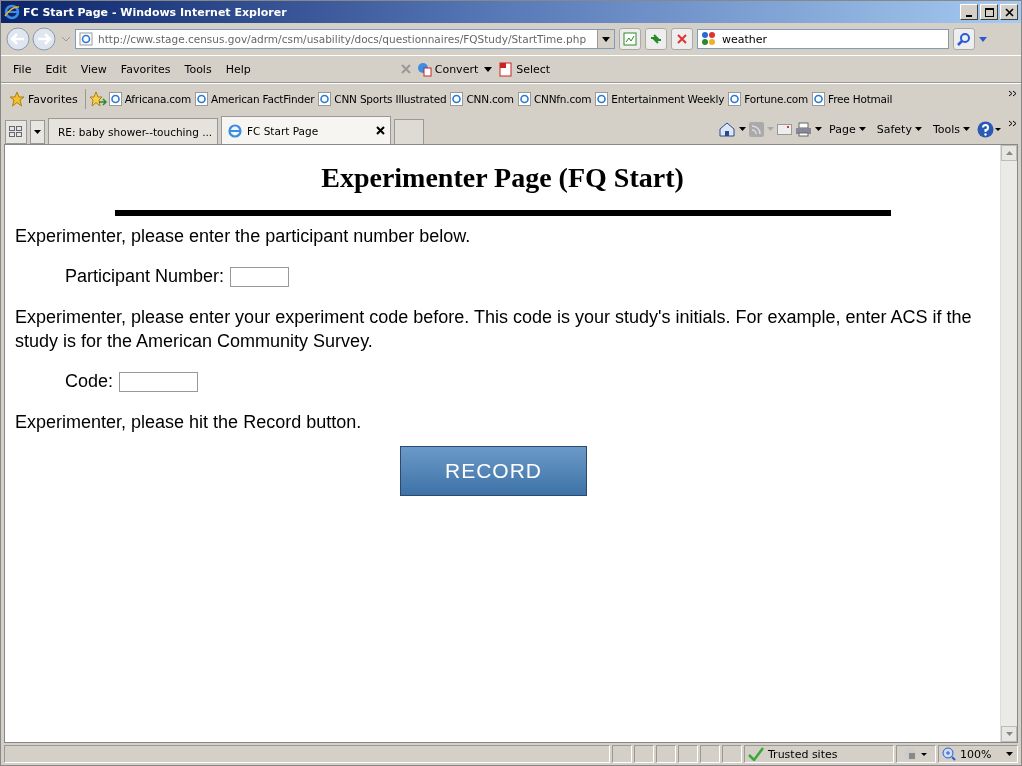 Image resolution: width=1022 pixels, height=766 pixels. I want to click on code-field, so click(159, 381).